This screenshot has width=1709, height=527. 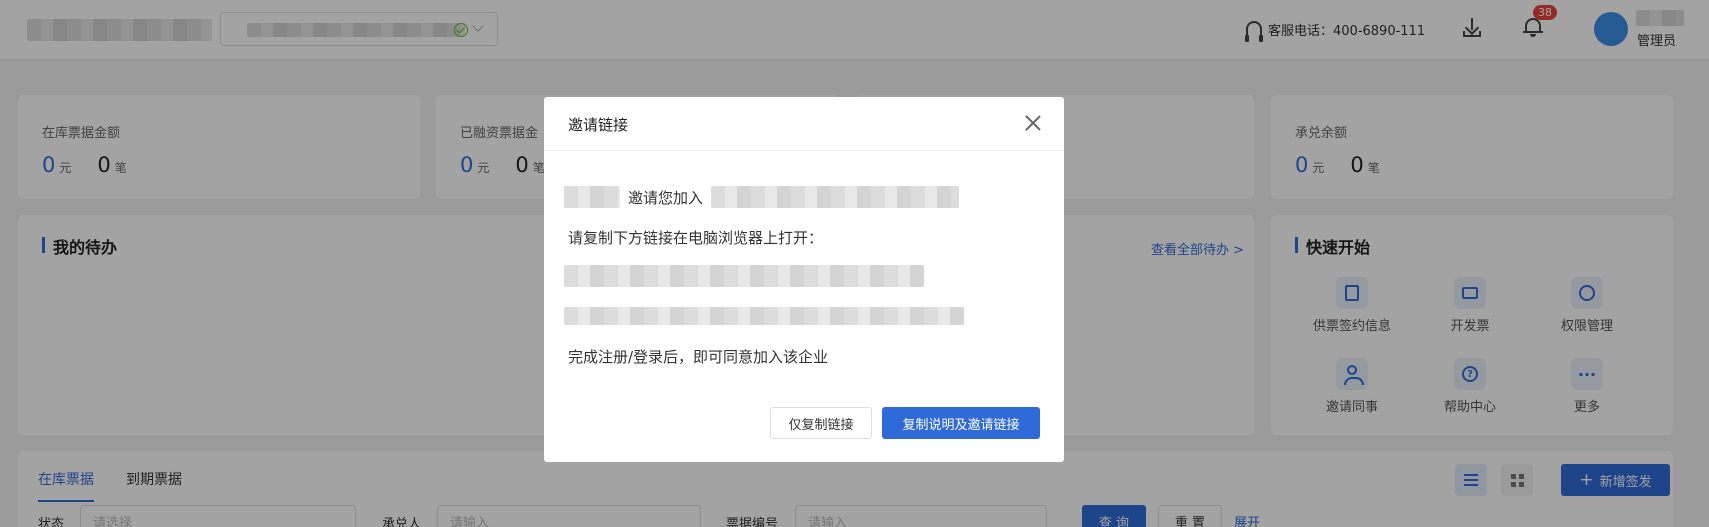 What do you see at coordinates (698, 357) in the screenshot?
I see `footer-note: 完成注册/登录后，即可同意加入该企业` at bounding box center [698, 357].